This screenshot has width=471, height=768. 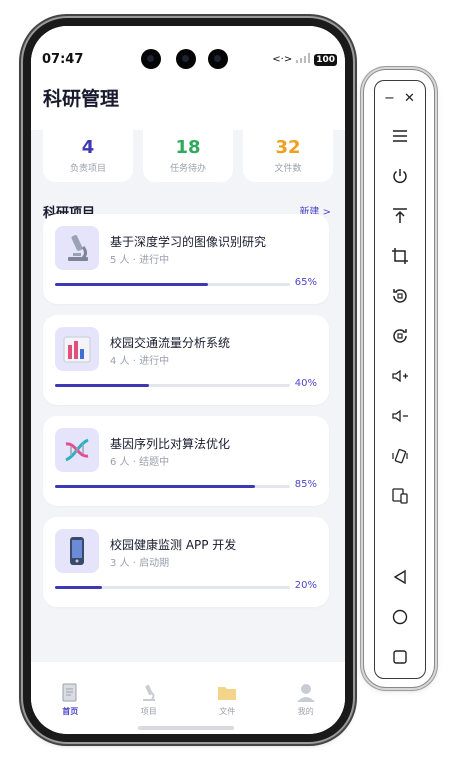 I want to click on crop-icon, so click(x=400, y=256).